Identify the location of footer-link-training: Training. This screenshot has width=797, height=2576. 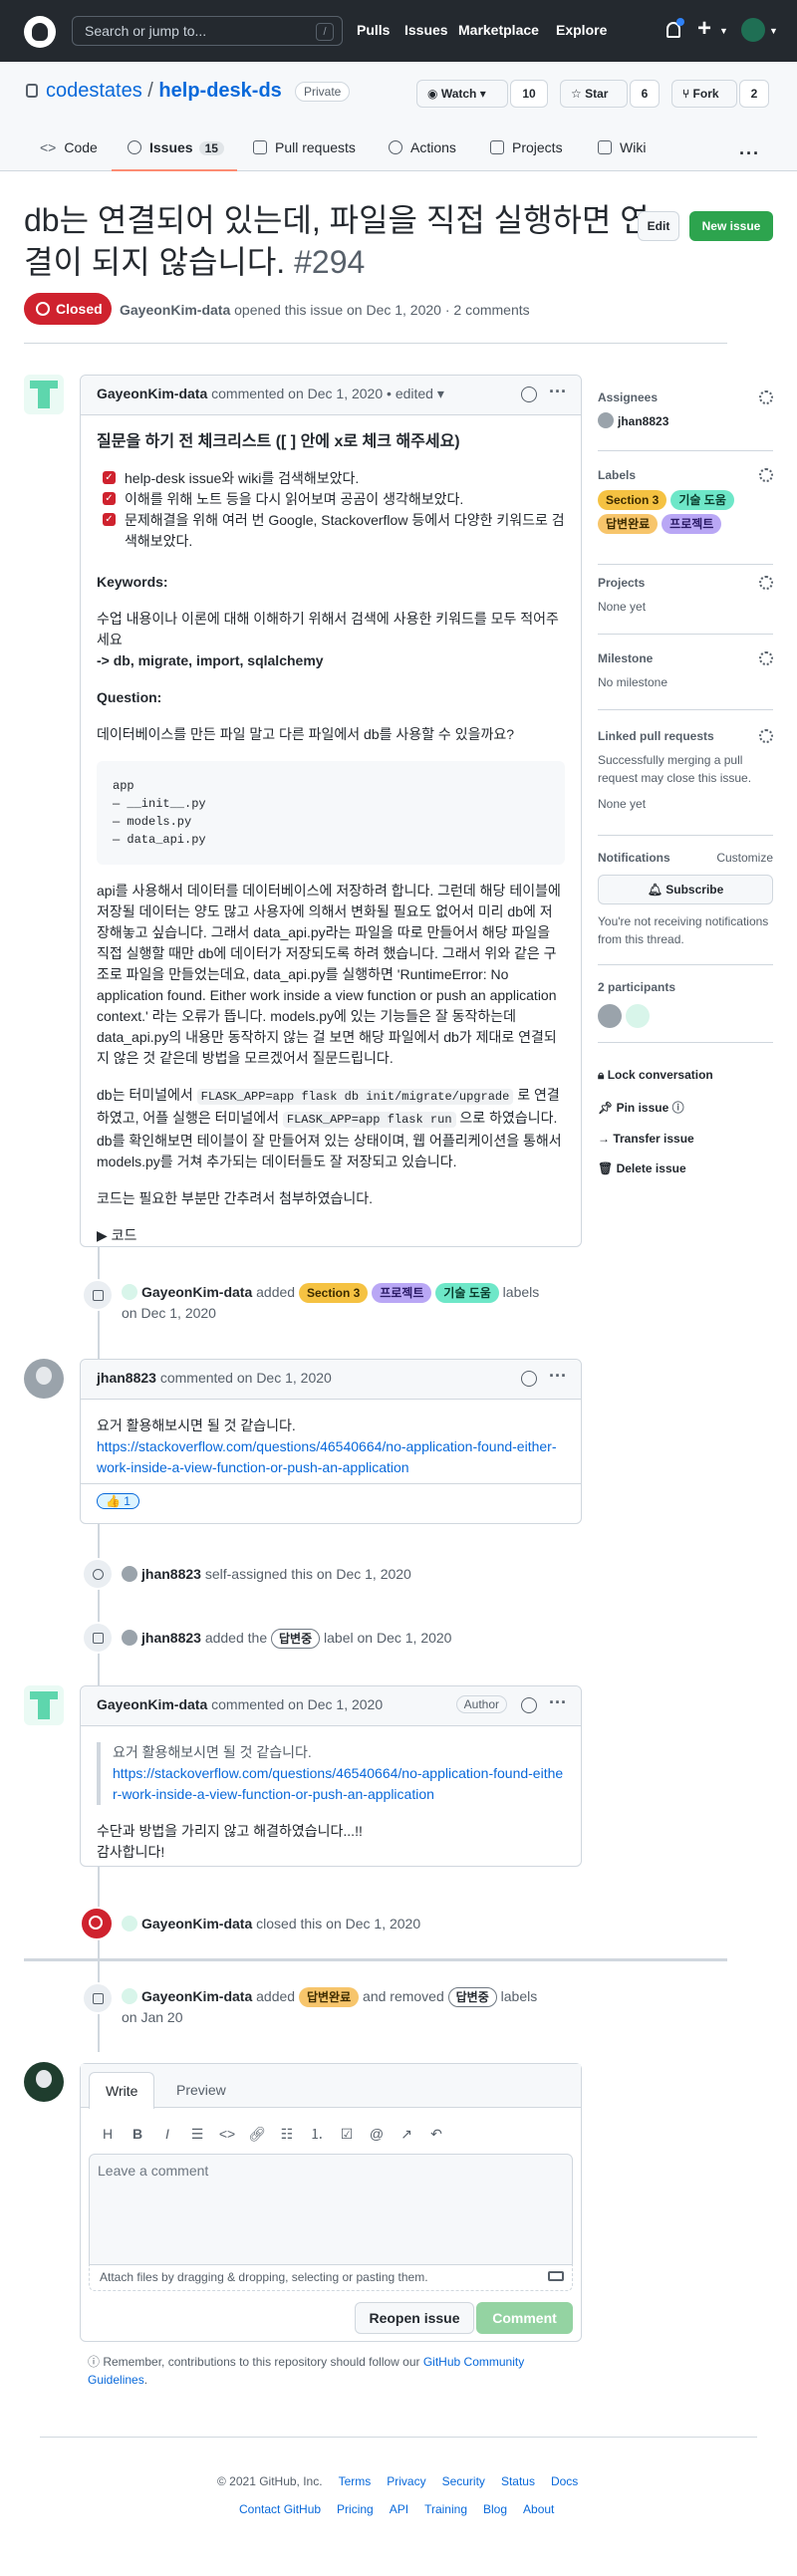
(446, 2509).